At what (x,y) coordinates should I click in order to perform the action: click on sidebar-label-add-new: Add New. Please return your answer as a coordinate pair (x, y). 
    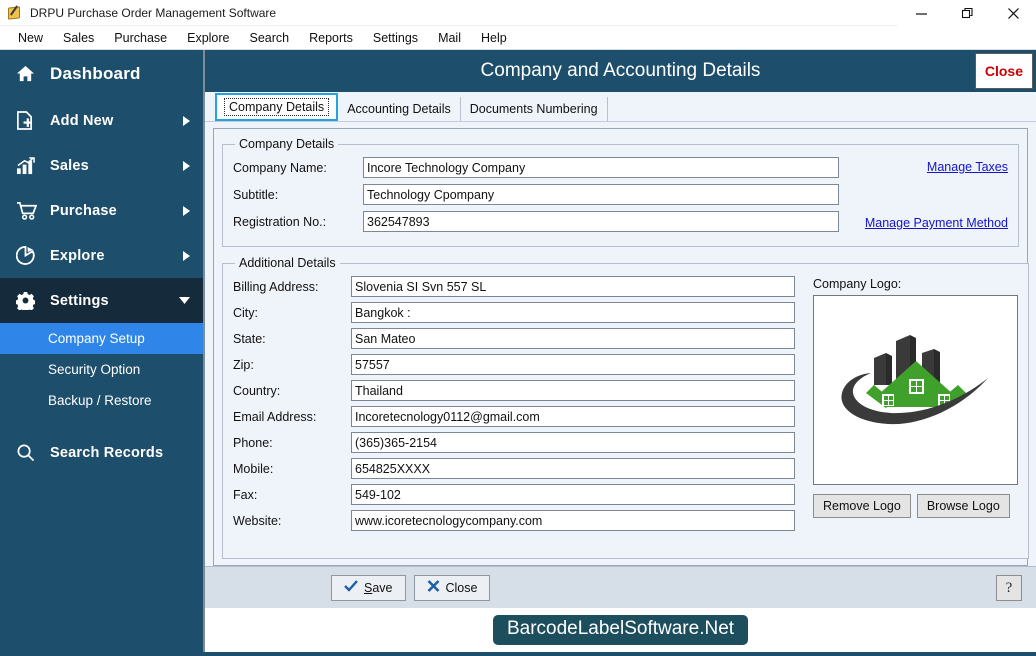
    Looking at the image, I should click on (82, 120).